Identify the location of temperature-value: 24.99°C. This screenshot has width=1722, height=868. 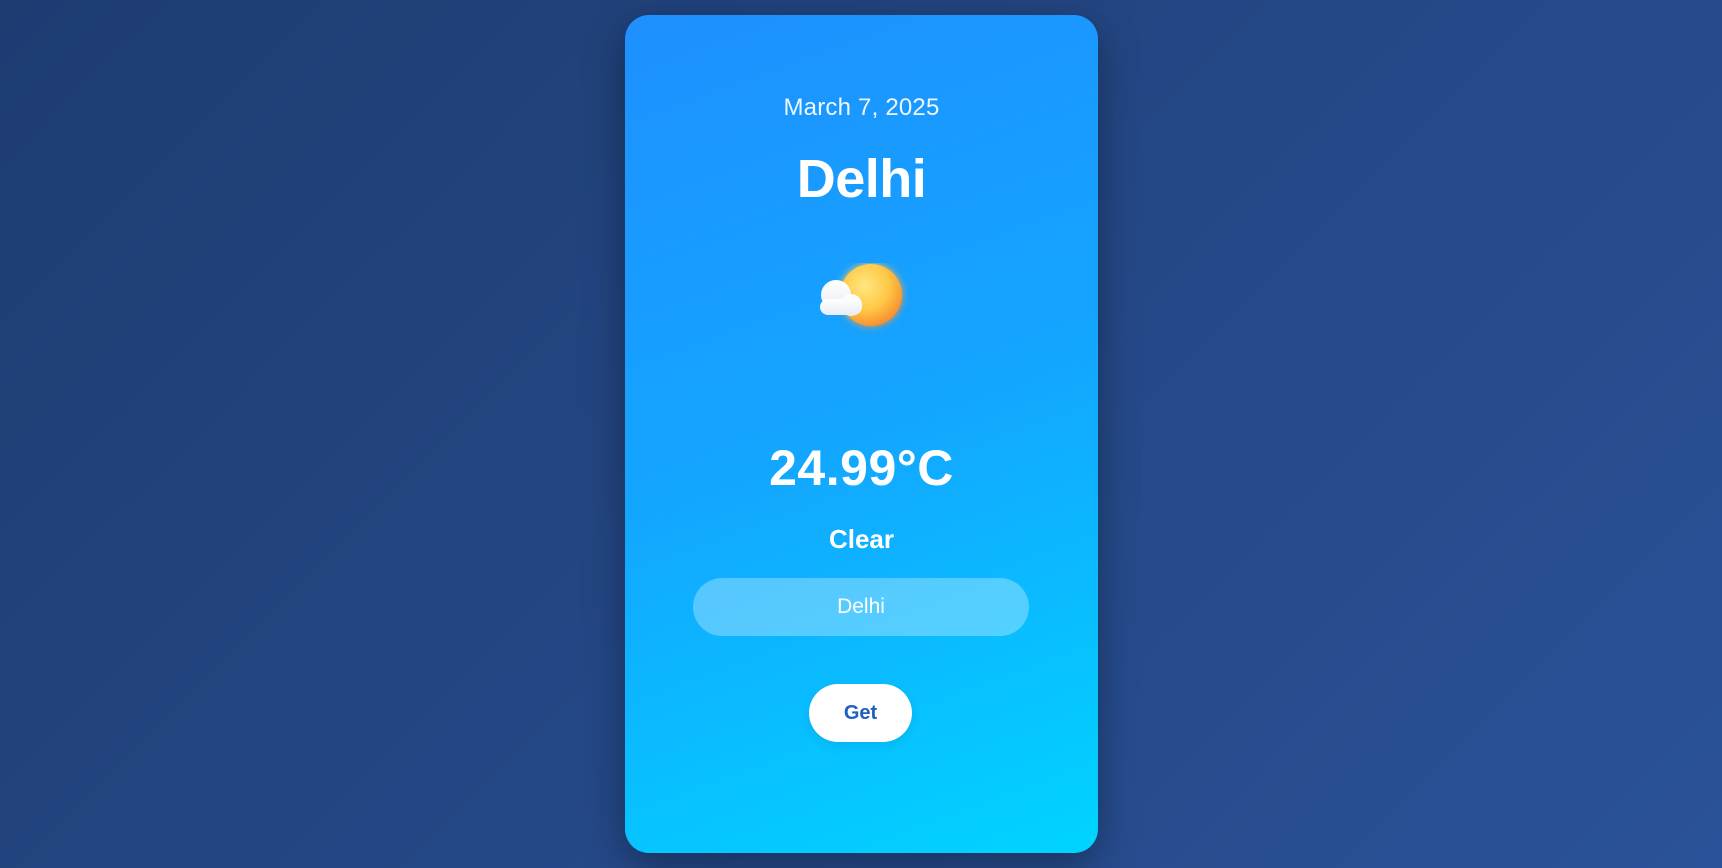
(861, 468).